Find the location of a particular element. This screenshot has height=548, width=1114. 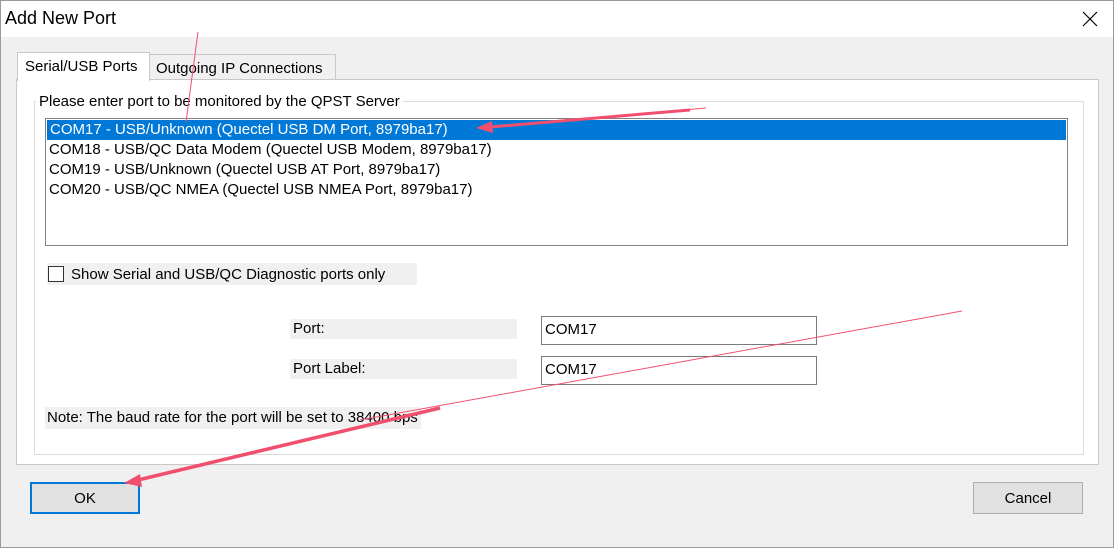

diagnostic-filter-checkbox is located at coordinates (56, 274).